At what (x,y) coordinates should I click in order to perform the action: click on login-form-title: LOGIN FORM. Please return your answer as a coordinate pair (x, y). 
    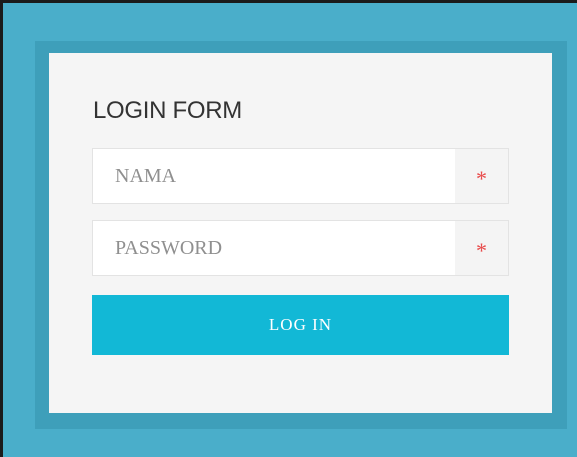
    Looking at the image, I should click on (168, 110).